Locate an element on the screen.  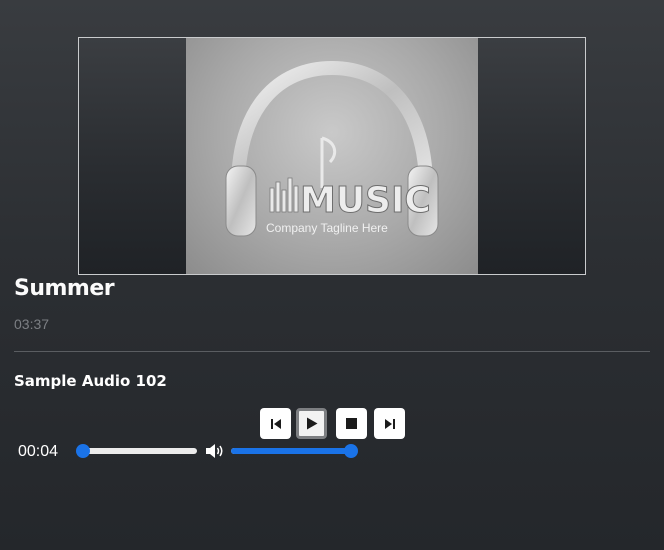
next-button is located at coordinates (389, 423).